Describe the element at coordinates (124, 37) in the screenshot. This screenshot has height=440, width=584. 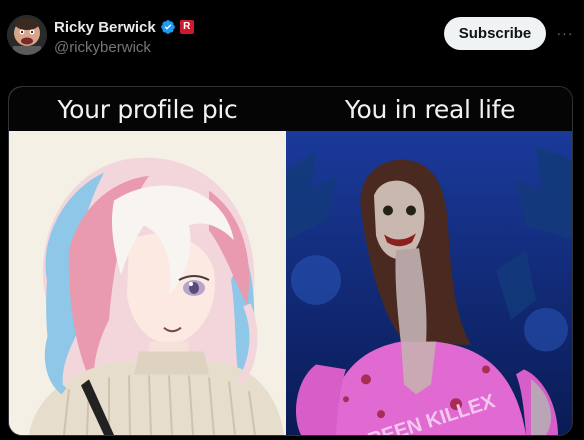
I see `author-block: Ricky Berwick R @rickyberwick` at that location.